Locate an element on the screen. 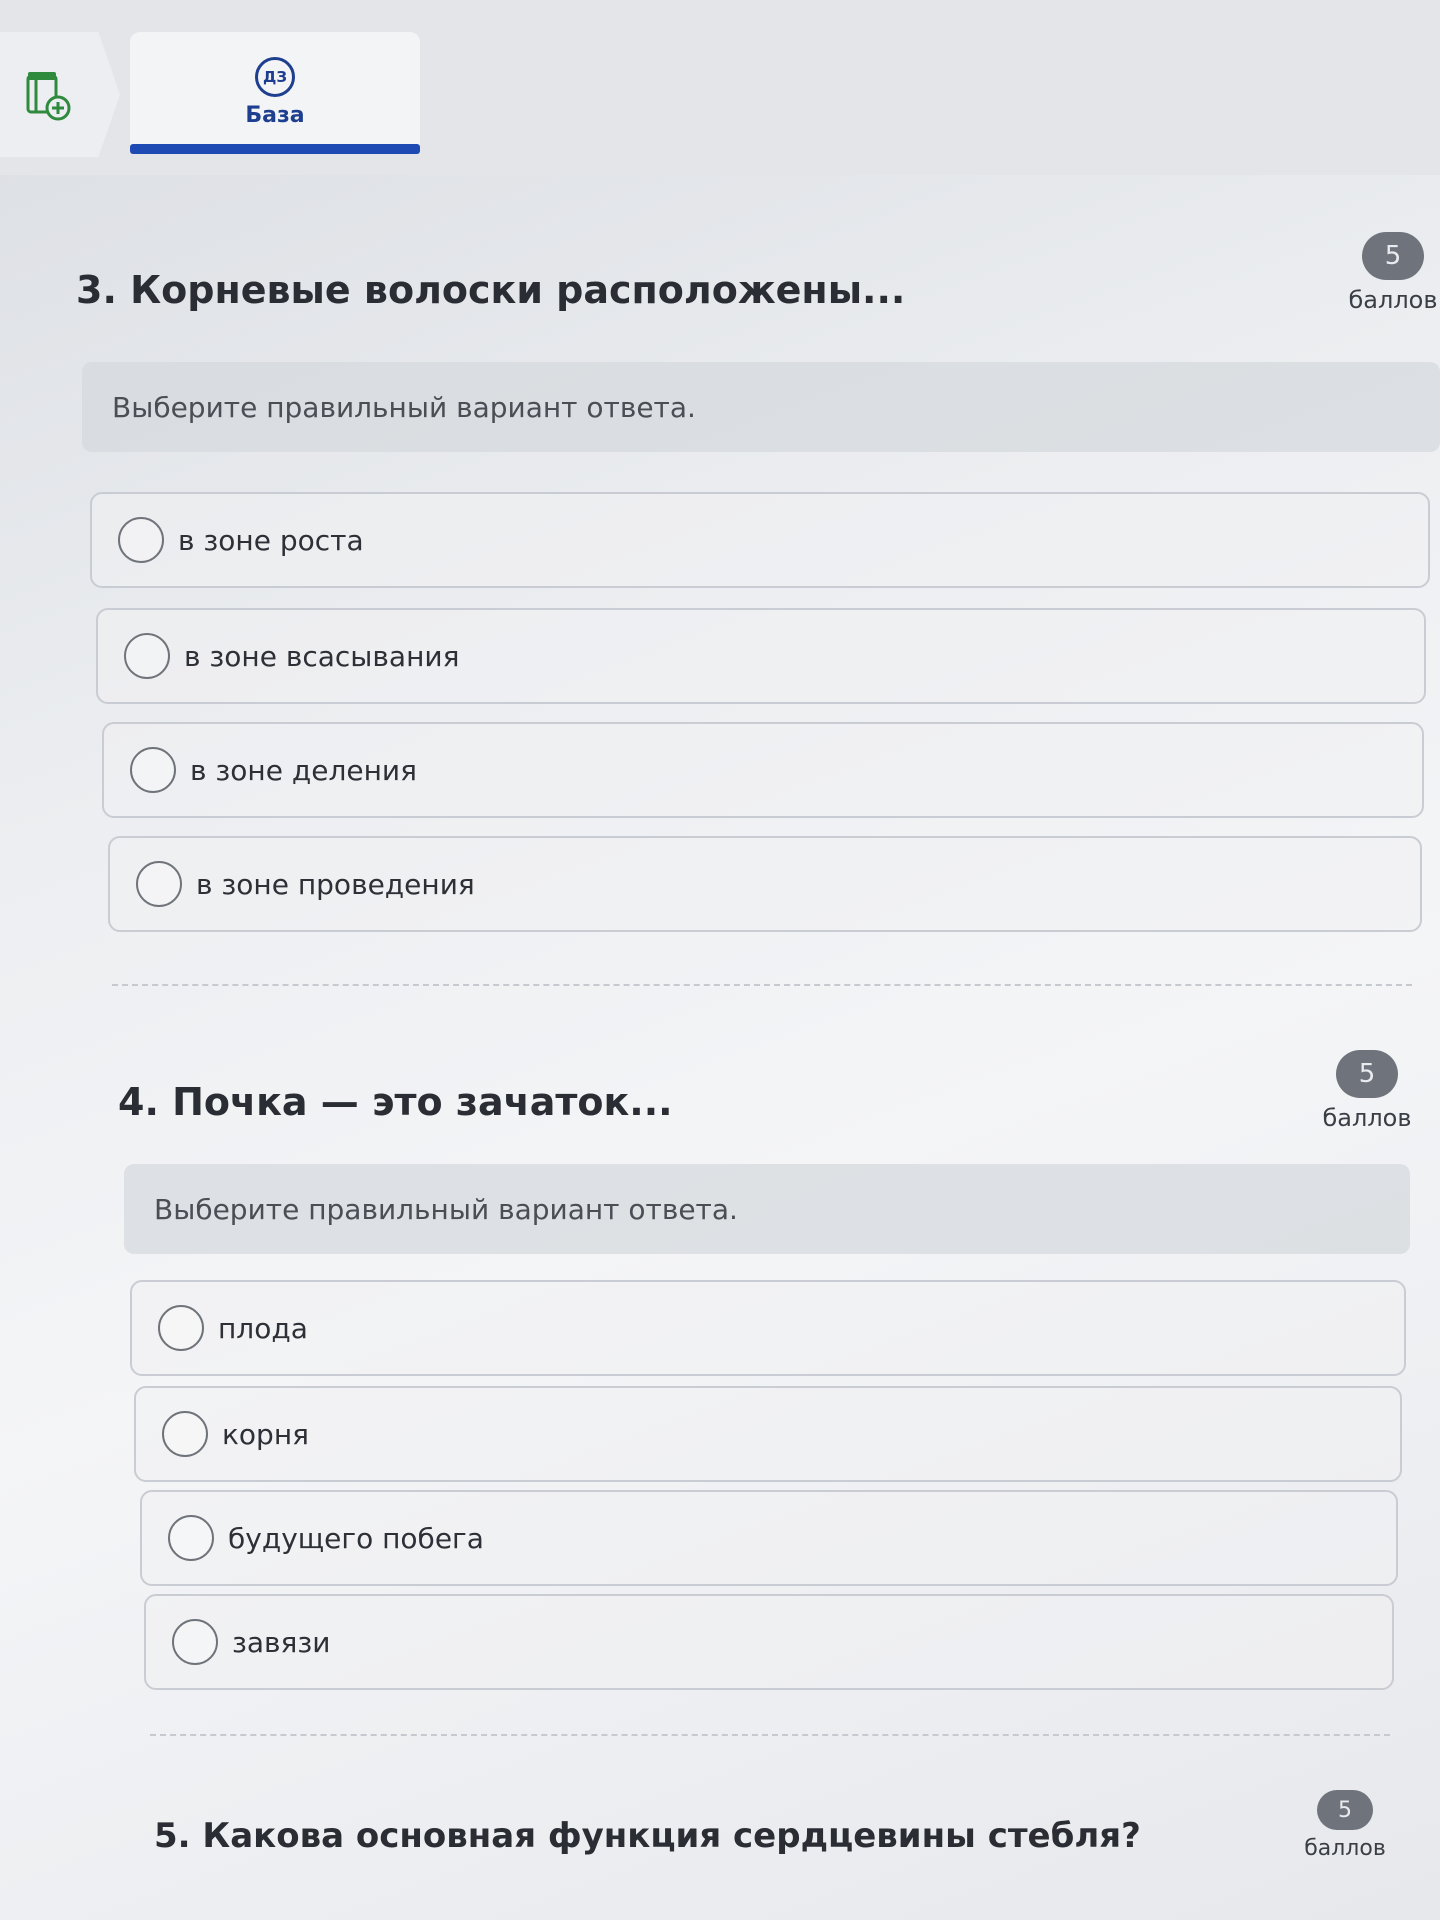 This screenshot has height=1920, width=1440. dz-badge: ДЗ is located at coordinates (275, 76).